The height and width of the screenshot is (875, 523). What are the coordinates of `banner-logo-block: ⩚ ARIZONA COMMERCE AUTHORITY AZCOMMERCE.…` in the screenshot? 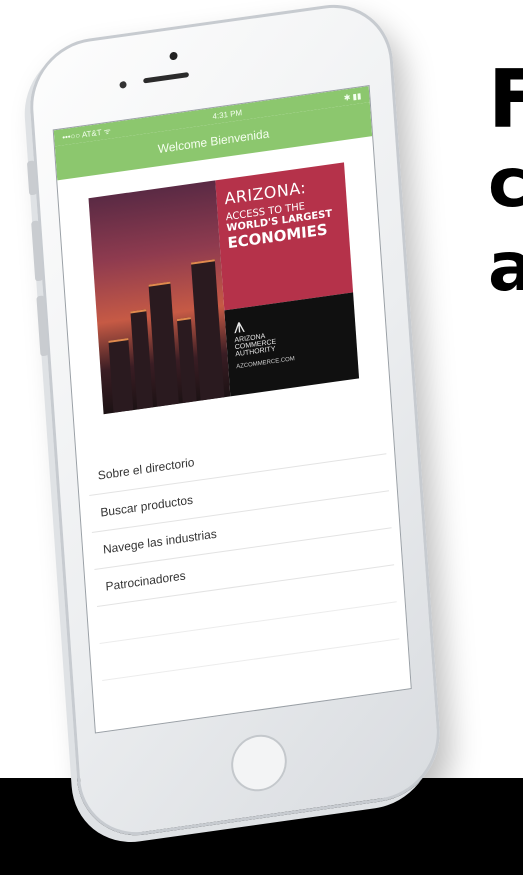 It's located at (292, 344).